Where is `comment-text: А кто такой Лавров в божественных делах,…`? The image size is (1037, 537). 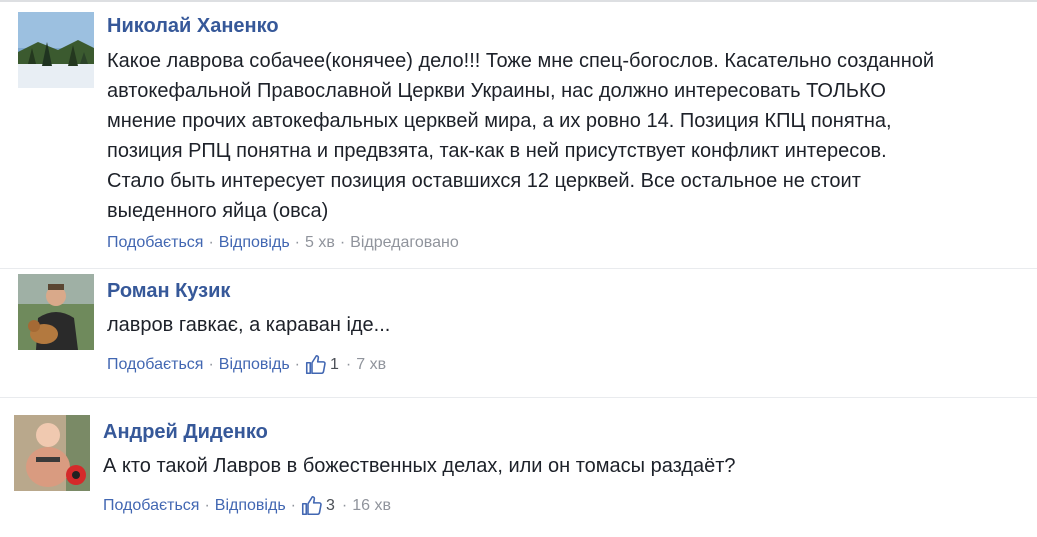 comment-text: А кто такой Лавров в божественных делах,… is located at coordinates (419, 466).